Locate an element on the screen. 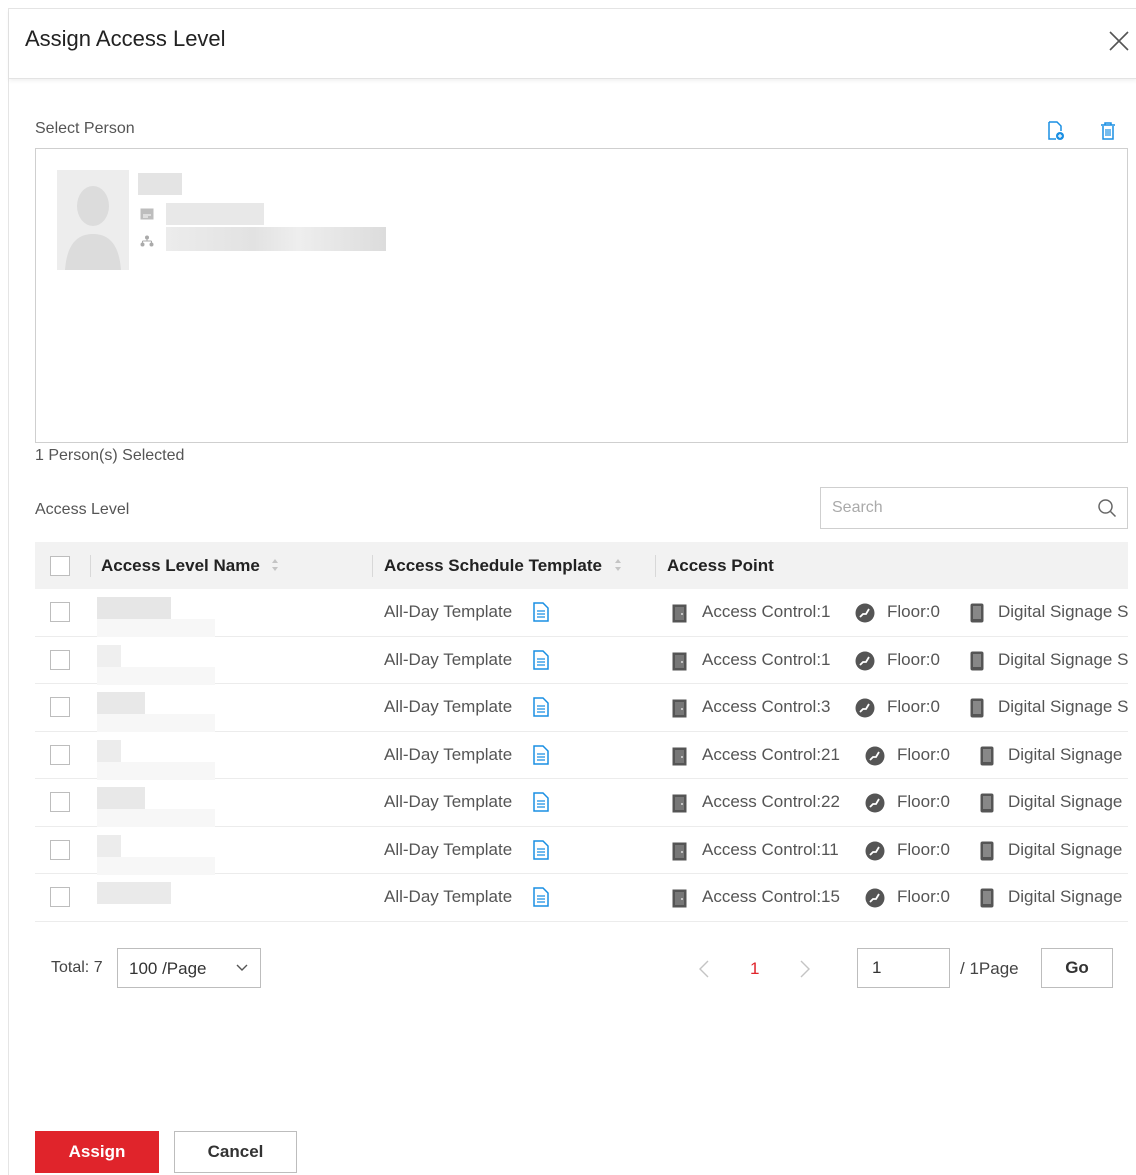  select-person-label: Select Person is located at coordinates (85, 128).